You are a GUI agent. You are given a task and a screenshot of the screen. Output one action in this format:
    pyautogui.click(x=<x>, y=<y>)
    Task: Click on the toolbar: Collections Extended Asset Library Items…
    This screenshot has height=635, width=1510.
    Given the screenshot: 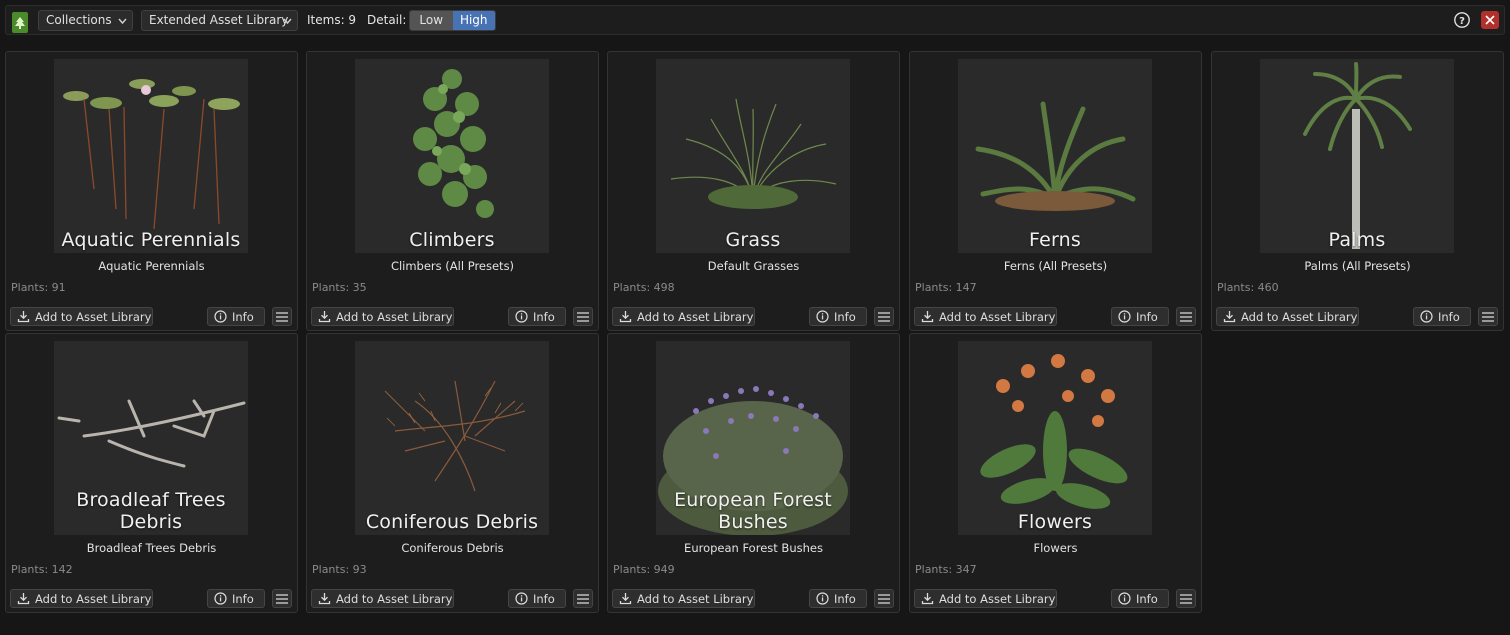 What is the action you would take?
    pyautogui.click(x=755, y=20)
    